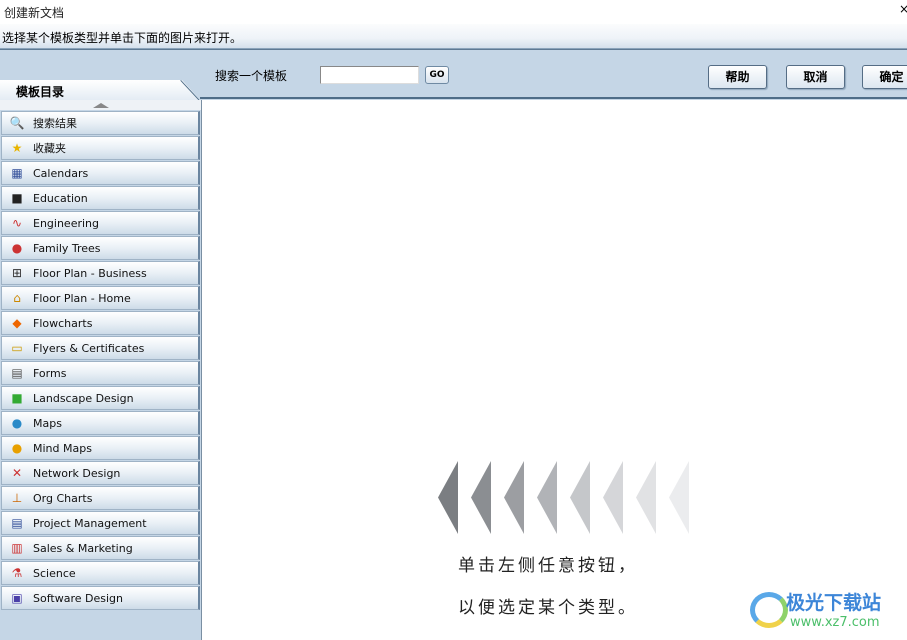 The height and width of the screenshot is (640, 907). What do you see at coordinates (17, 573) in the screenshot?
I see `flask-icon: ⚗` at bounding box center [17, 573].